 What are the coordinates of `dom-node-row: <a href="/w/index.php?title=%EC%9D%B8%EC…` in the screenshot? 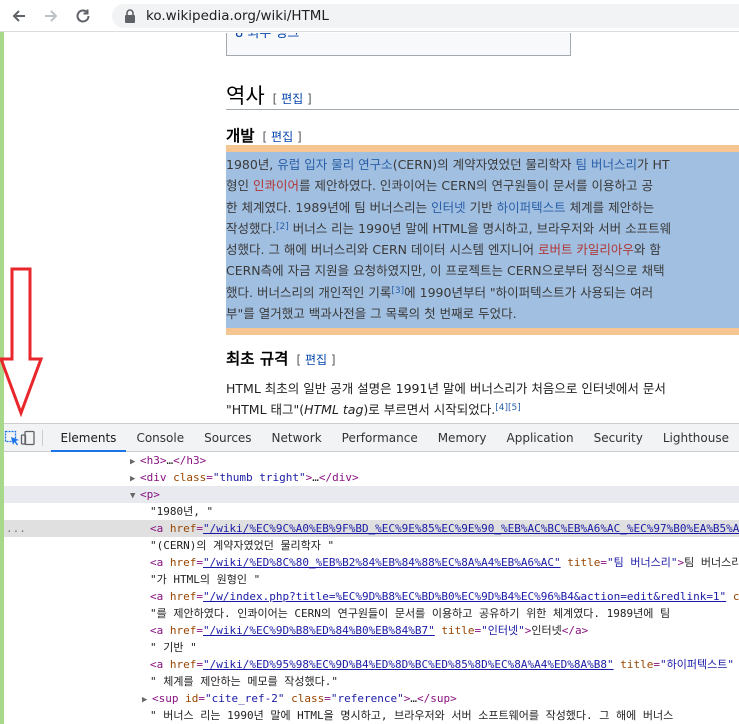 It's located at (371, 596).